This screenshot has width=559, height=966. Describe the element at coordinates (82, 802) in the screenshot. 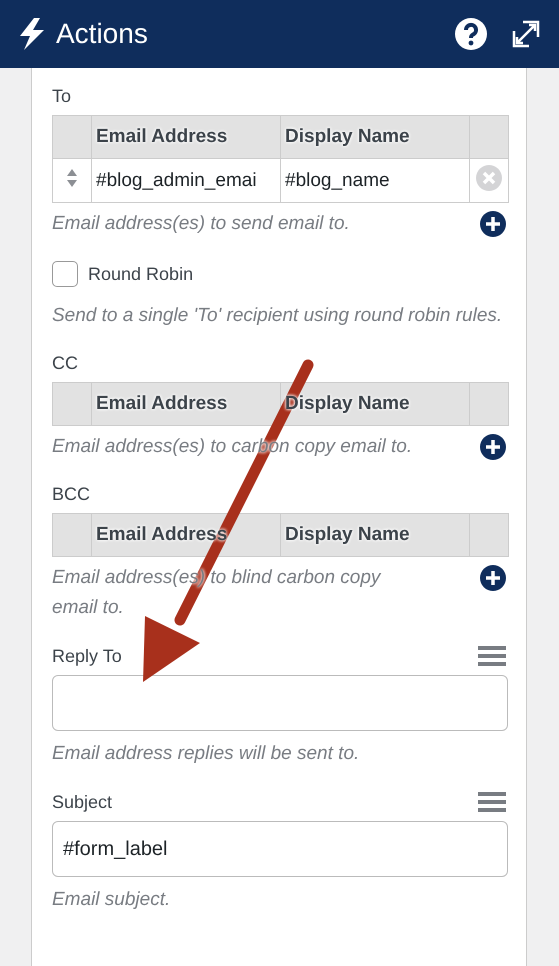

I see `field-label: Subject` at that location.